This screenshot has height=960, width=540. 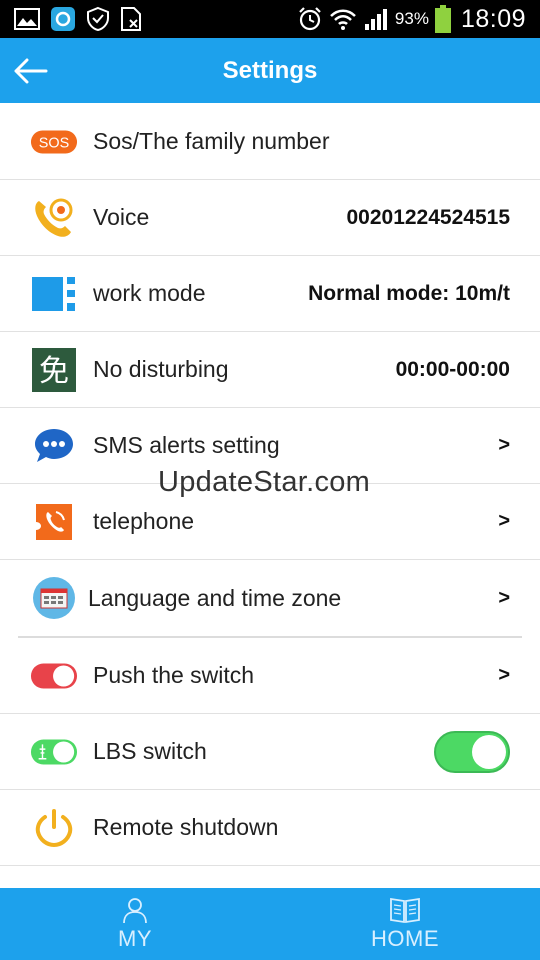 I want to click on battery-icon, so click(x=442, y=19).